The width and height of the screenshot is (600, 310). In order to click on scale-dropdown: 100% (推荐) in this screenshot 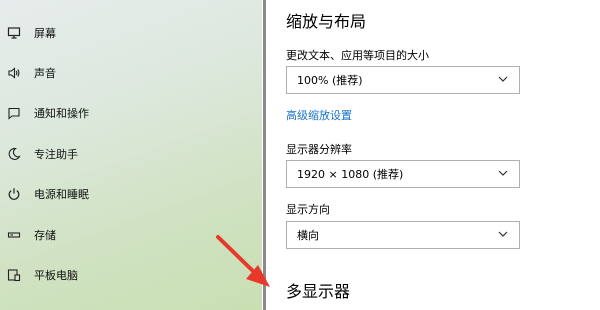, I will do `click(403, 80)`.